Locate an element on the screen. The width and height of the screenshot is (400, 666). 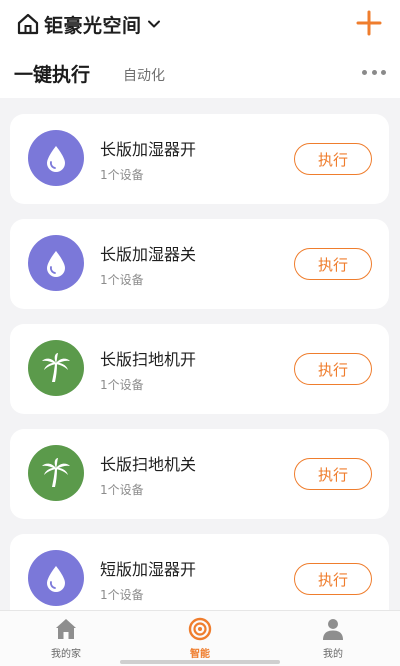
nav-label: 我的家 is located at coordinates (66, 654).